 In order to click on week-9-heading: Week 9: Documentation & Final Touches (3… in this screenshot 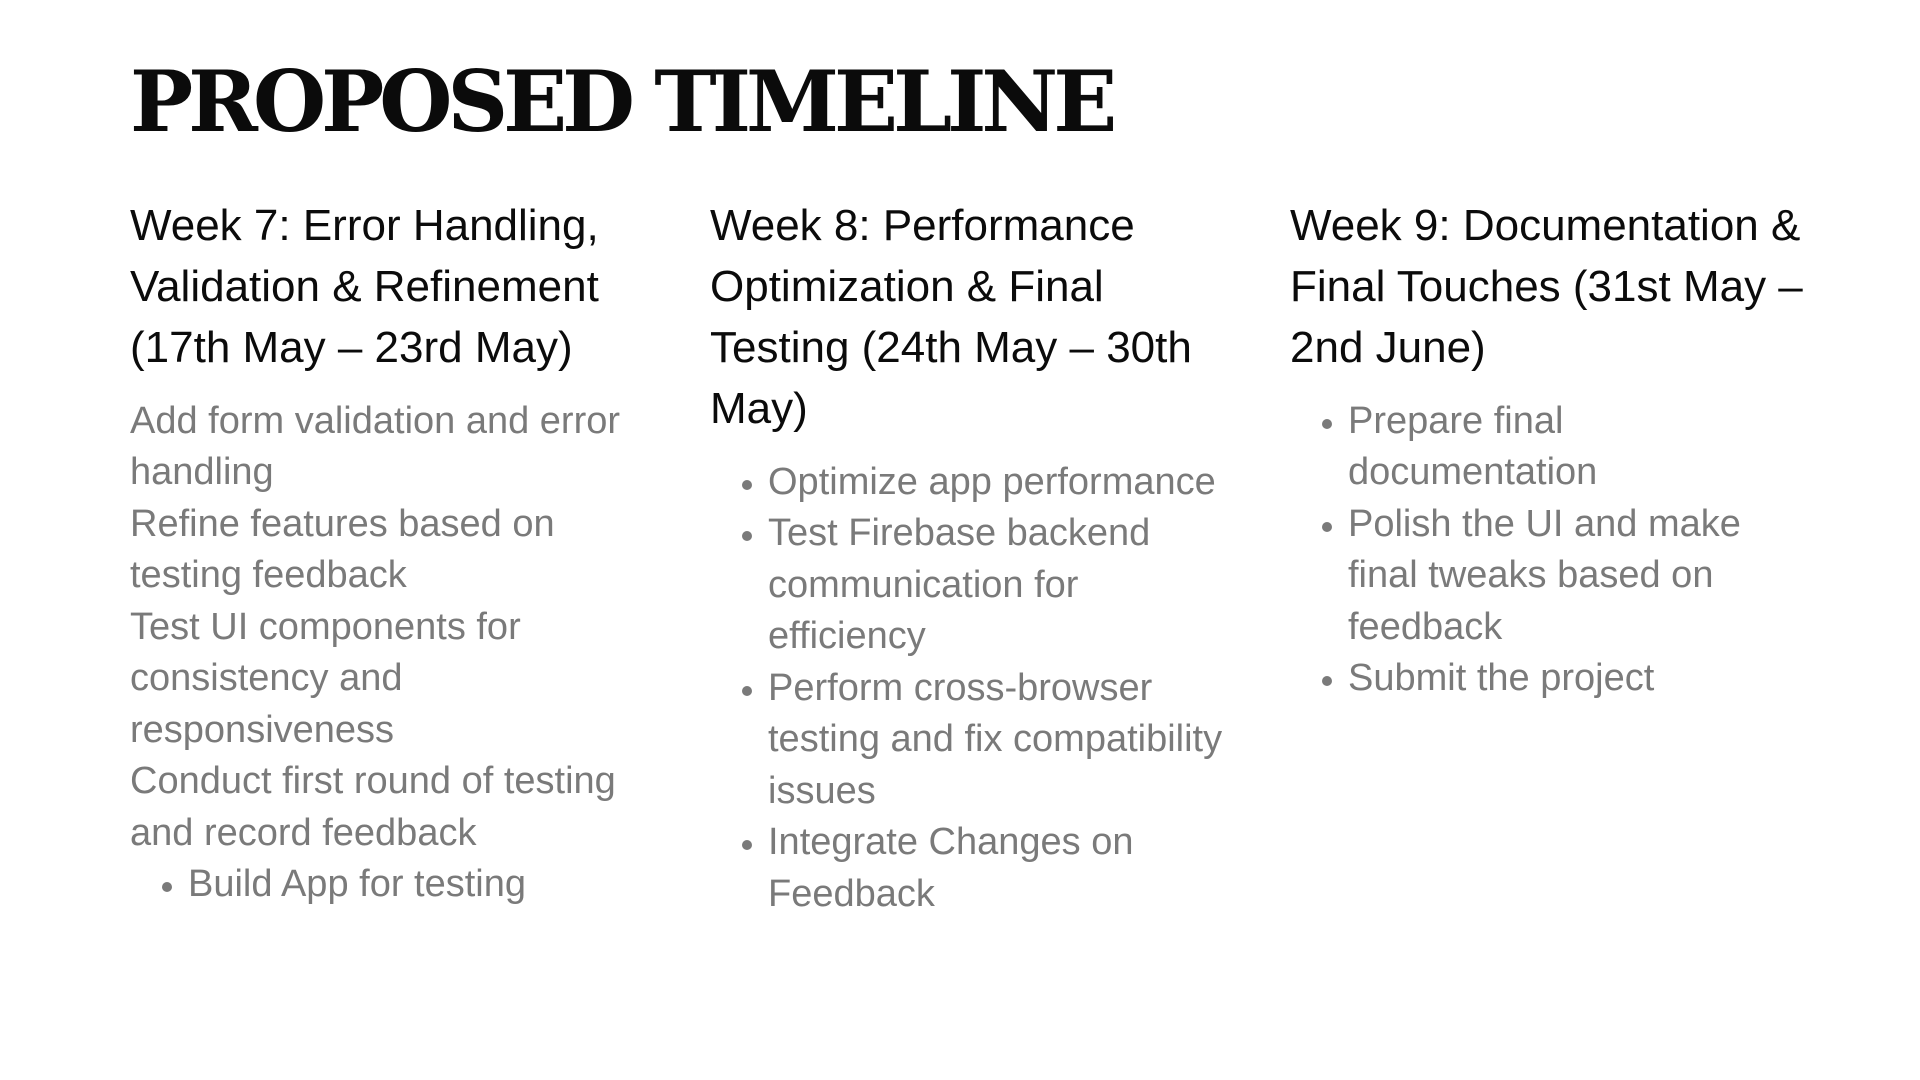, I will do `click(1546, 286)`.